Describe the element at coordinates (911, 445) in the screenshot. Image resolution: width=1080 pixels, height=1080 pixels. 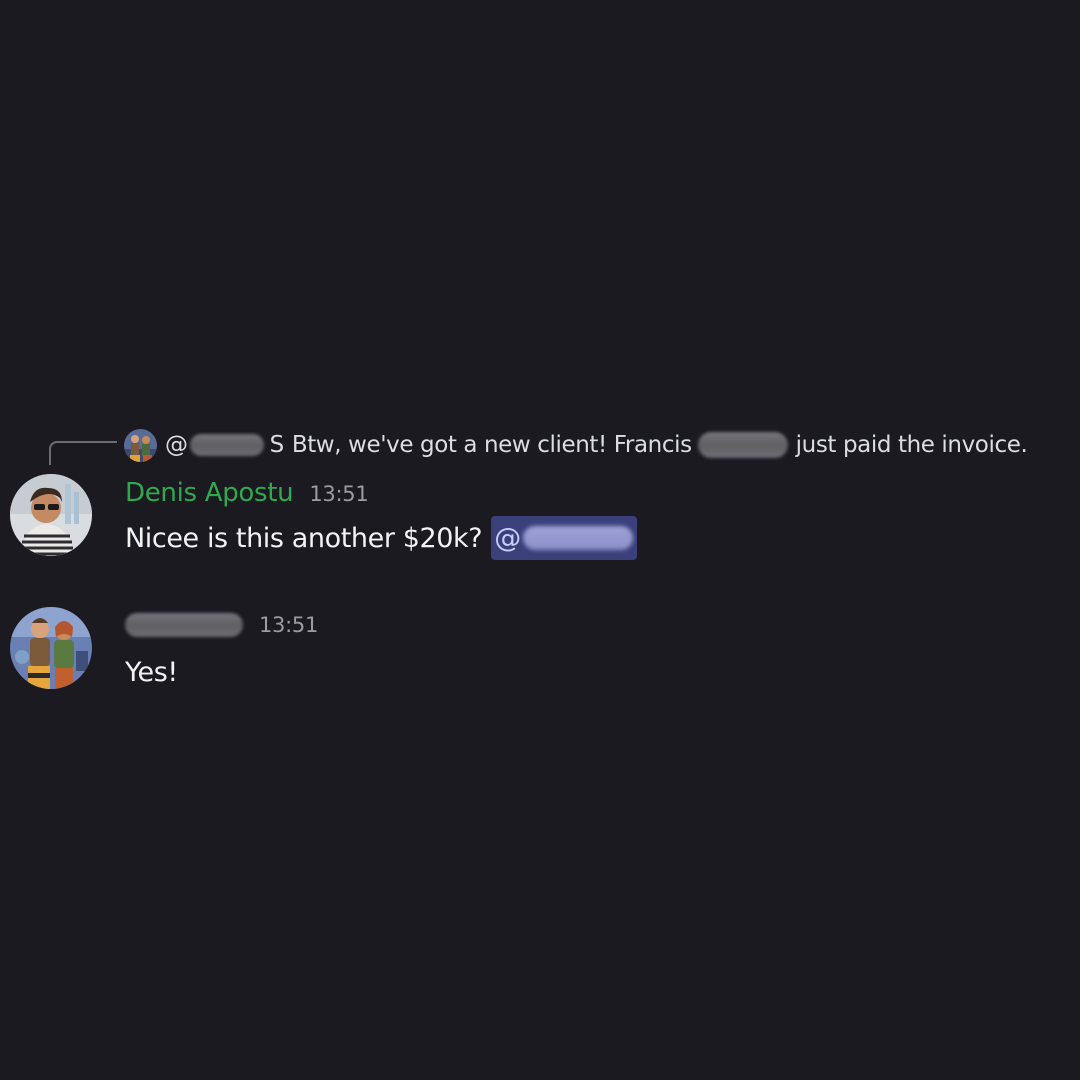
I see `reply-text-after: just paid the invoice.` at that location.